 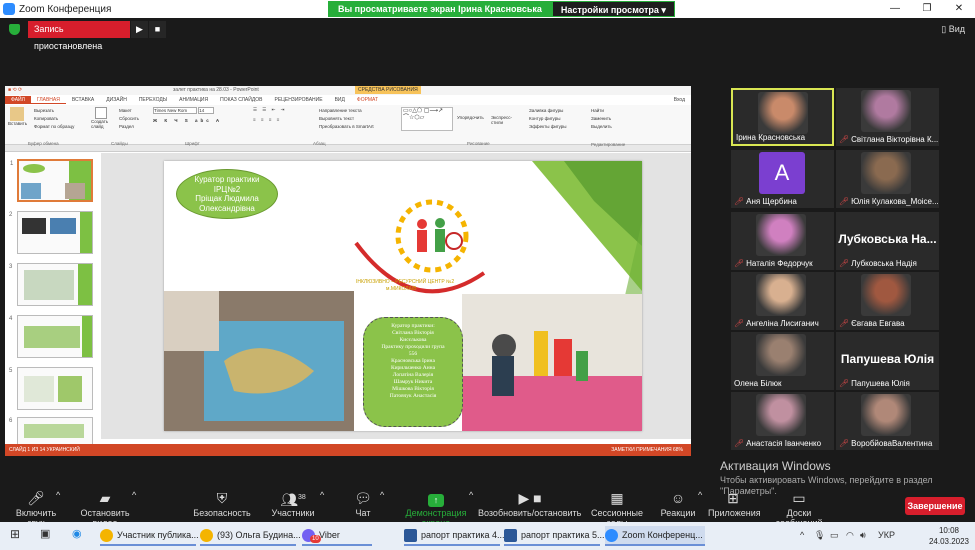 I want to click on reactions-button: ☺ Реакции, so click(x=678, y=504).